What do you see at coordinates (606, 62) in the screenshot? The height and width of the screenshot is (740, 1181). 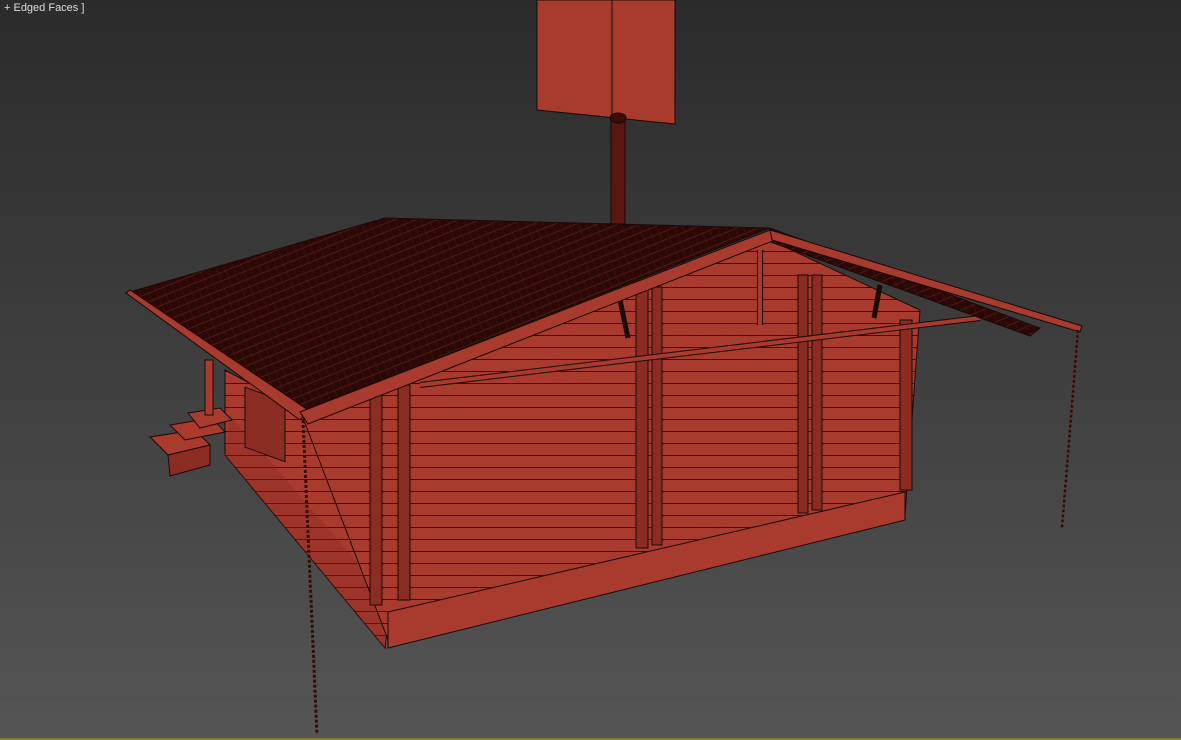 I see `billboard-sign` at bounding box center [606, 62].